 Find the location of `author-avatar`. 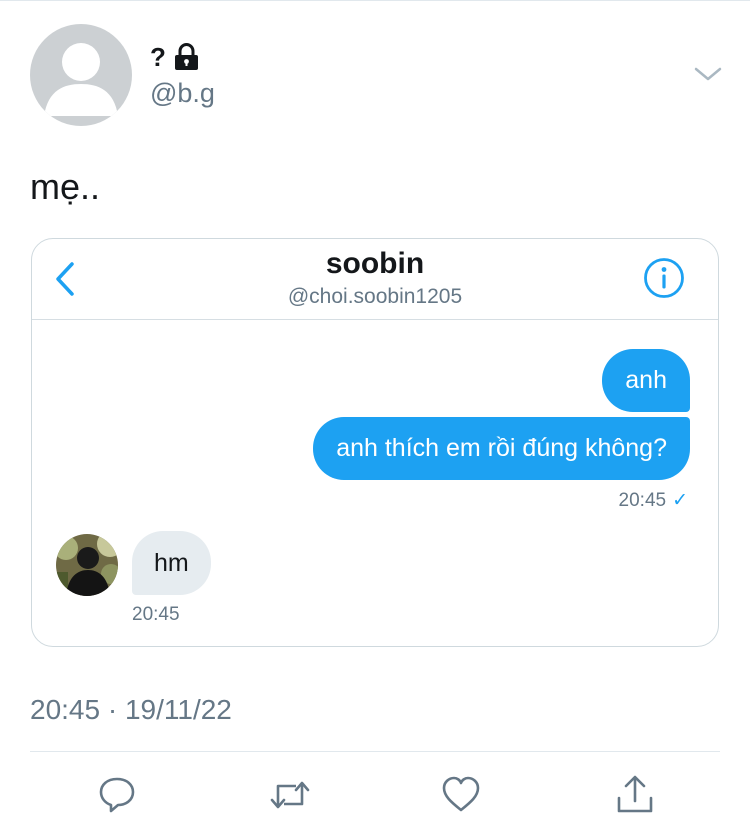

author-avatar is located at coordinates (81, 75).